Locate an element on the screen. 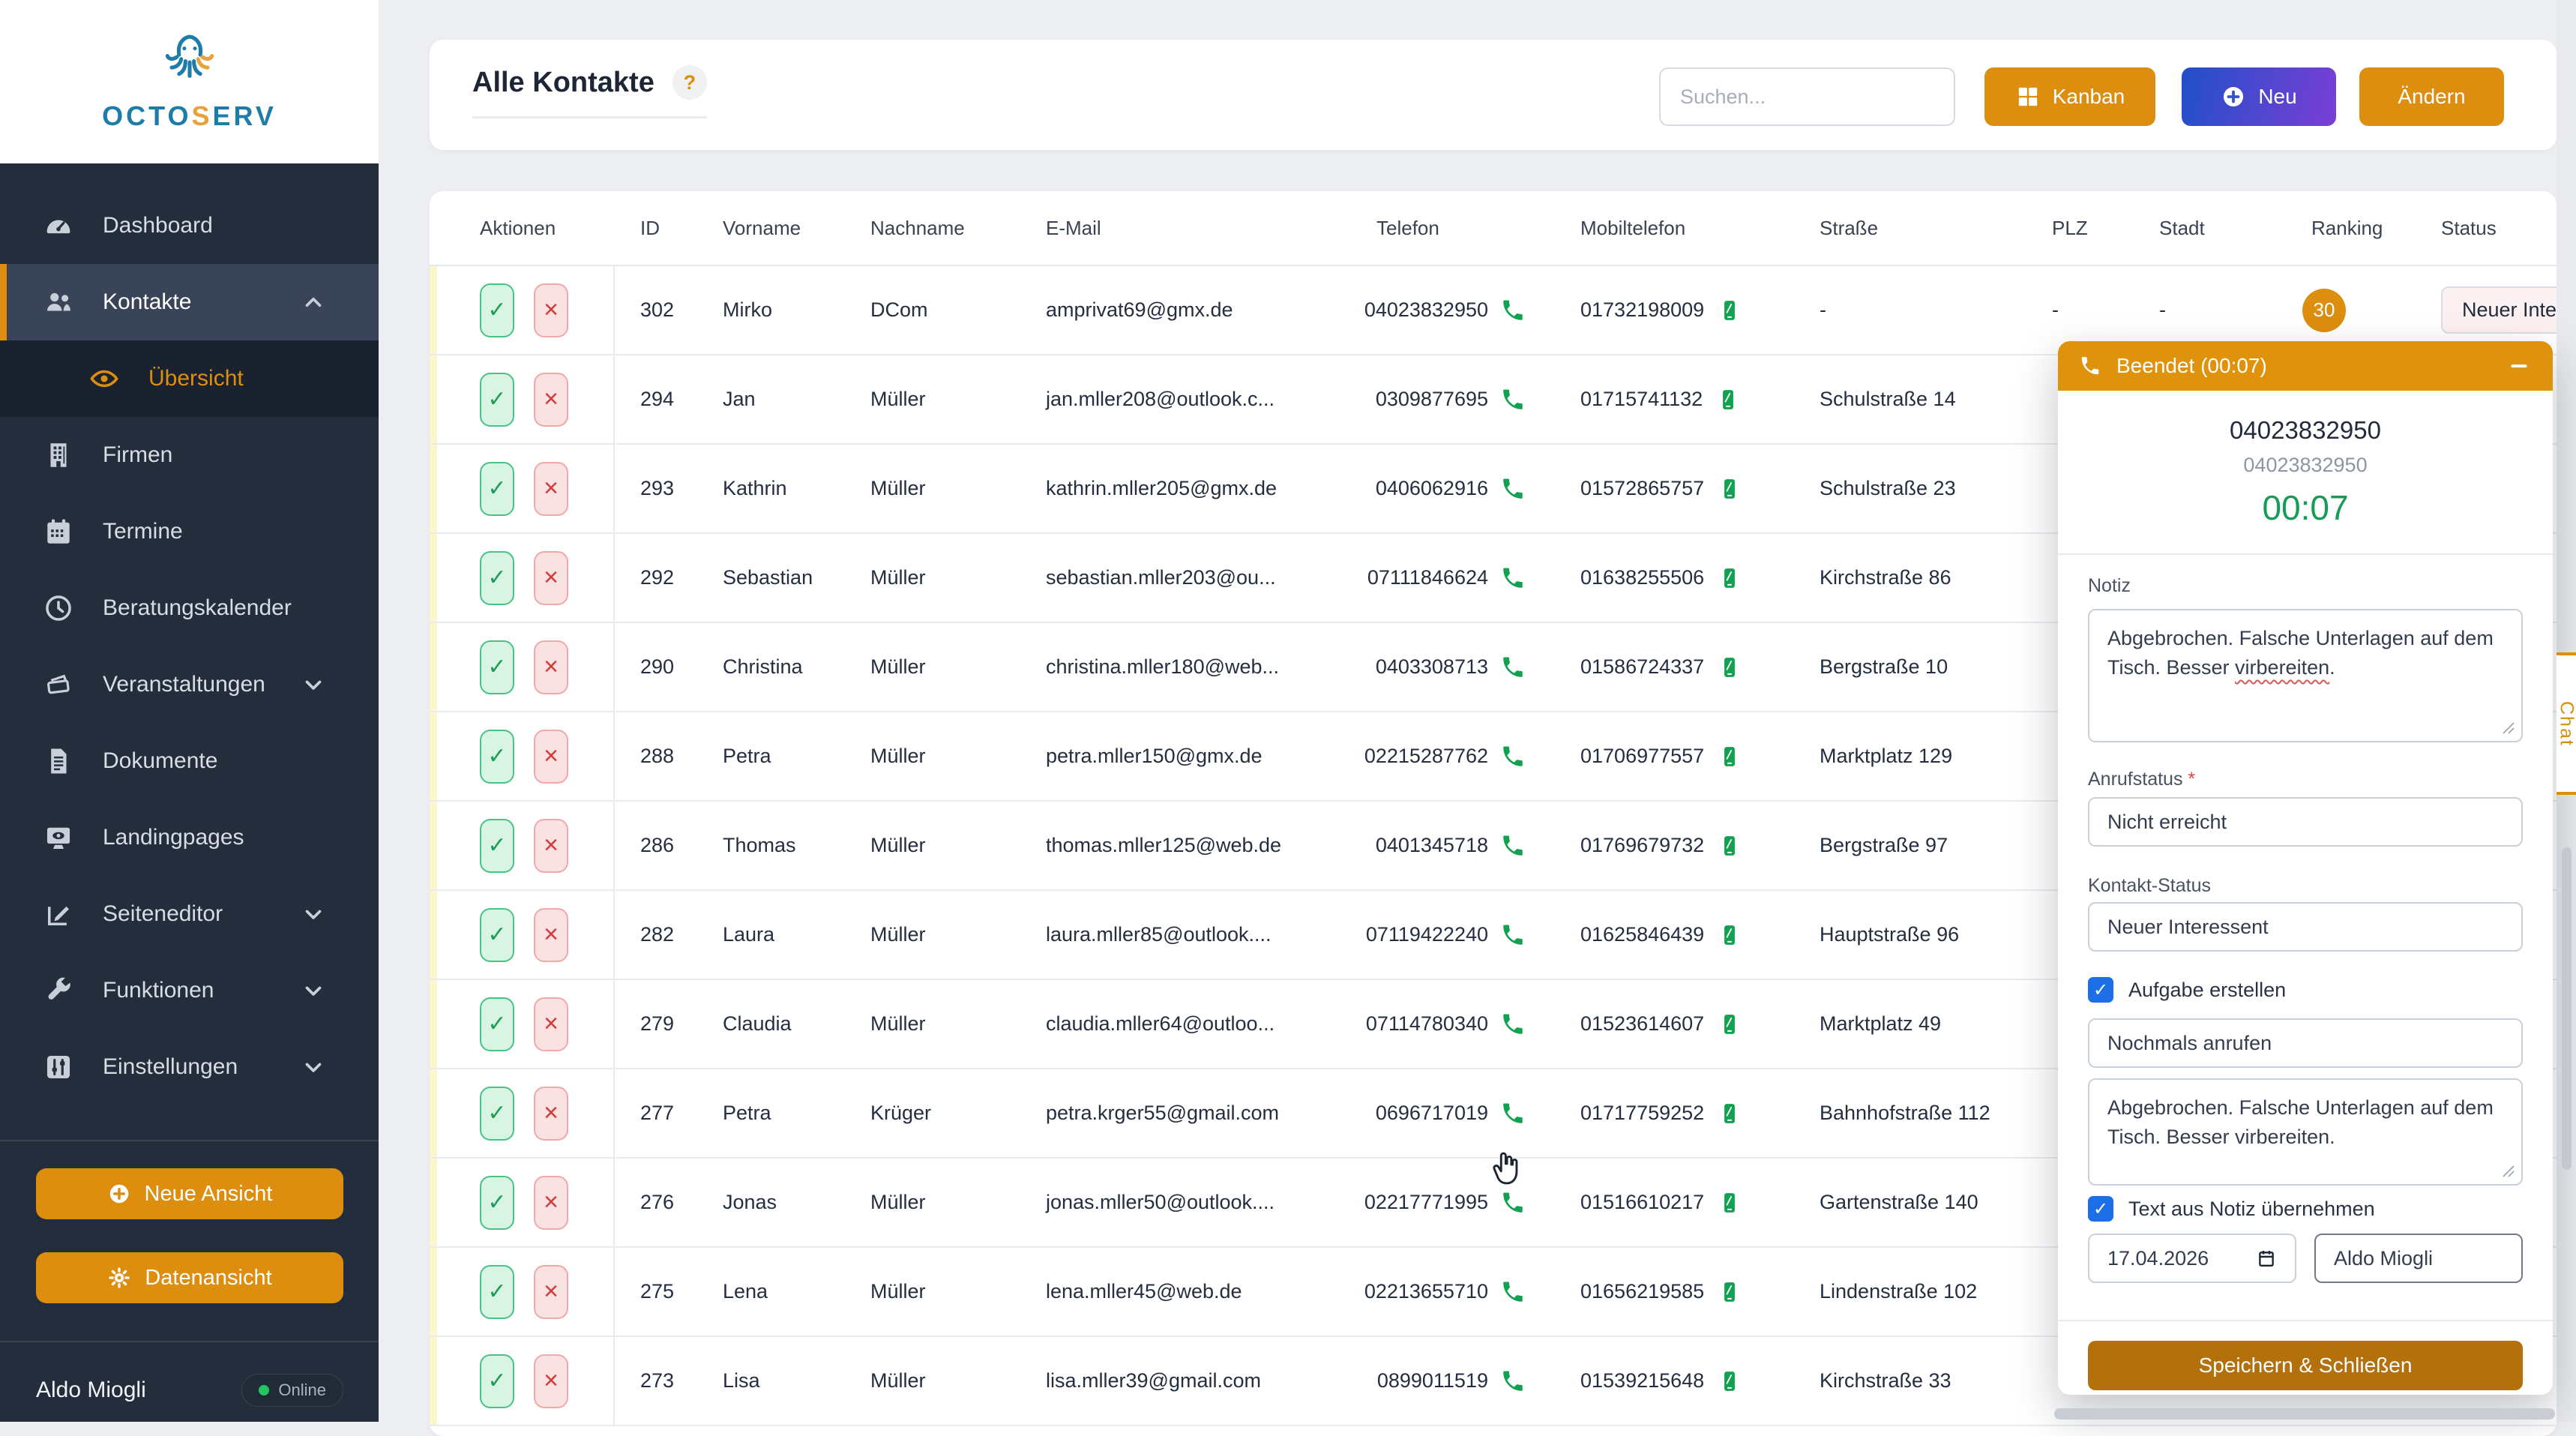 The height and width of the screenshot is (1436, 2576). horizontal-scrollbar is located at coordinates (2304, 1414).